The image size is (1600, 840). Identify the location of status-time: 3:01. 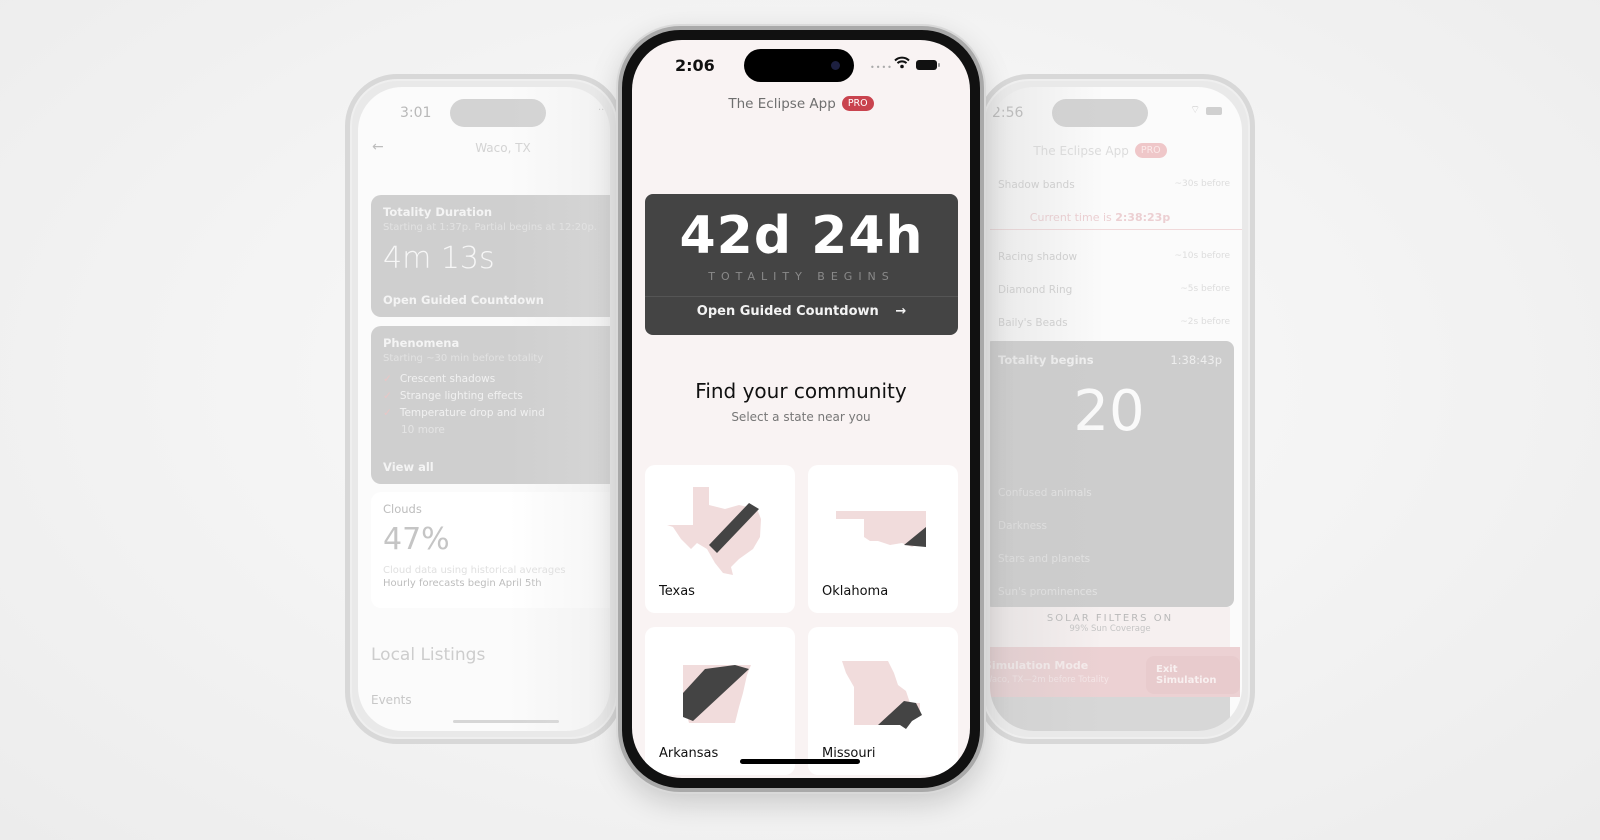
(416, 113).